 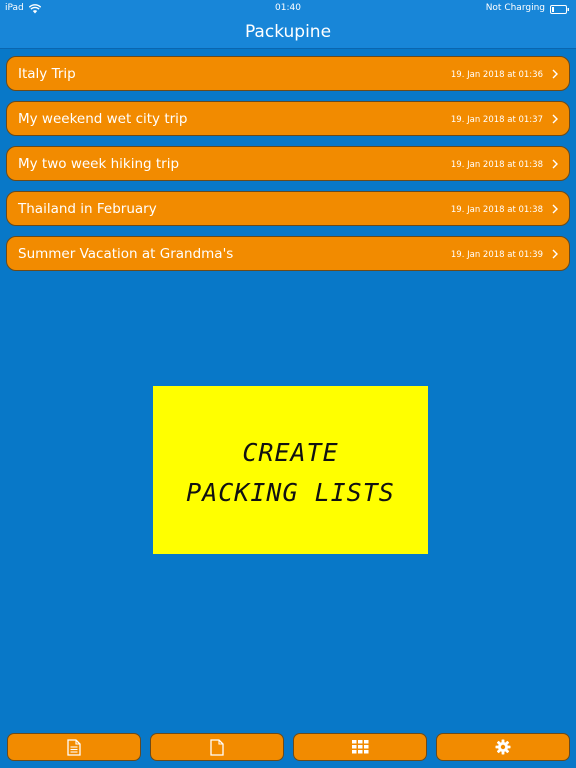 What do you see at coordinates (290, 452) in the screenshot?
I see `promo-line-1: CREATE` at bounding box center [290, 452].